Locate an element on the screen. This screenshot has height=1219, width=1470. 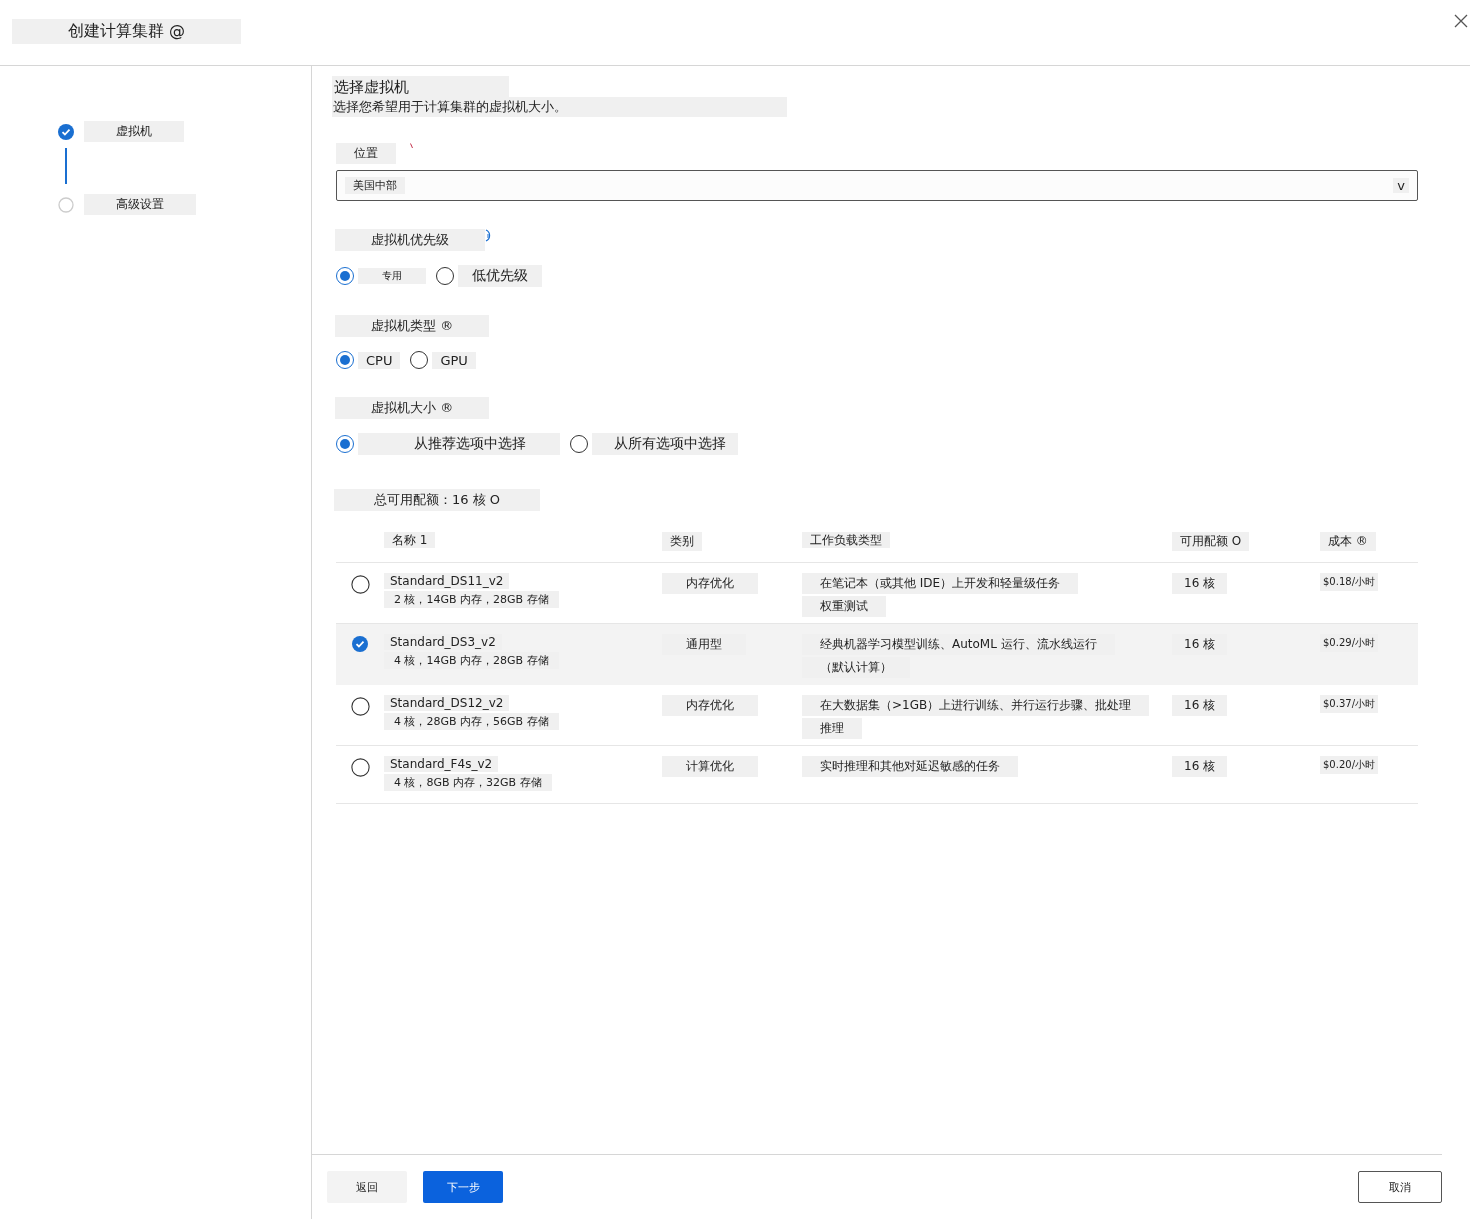
workload-text: 推理 is located at coordinates (832, 728).